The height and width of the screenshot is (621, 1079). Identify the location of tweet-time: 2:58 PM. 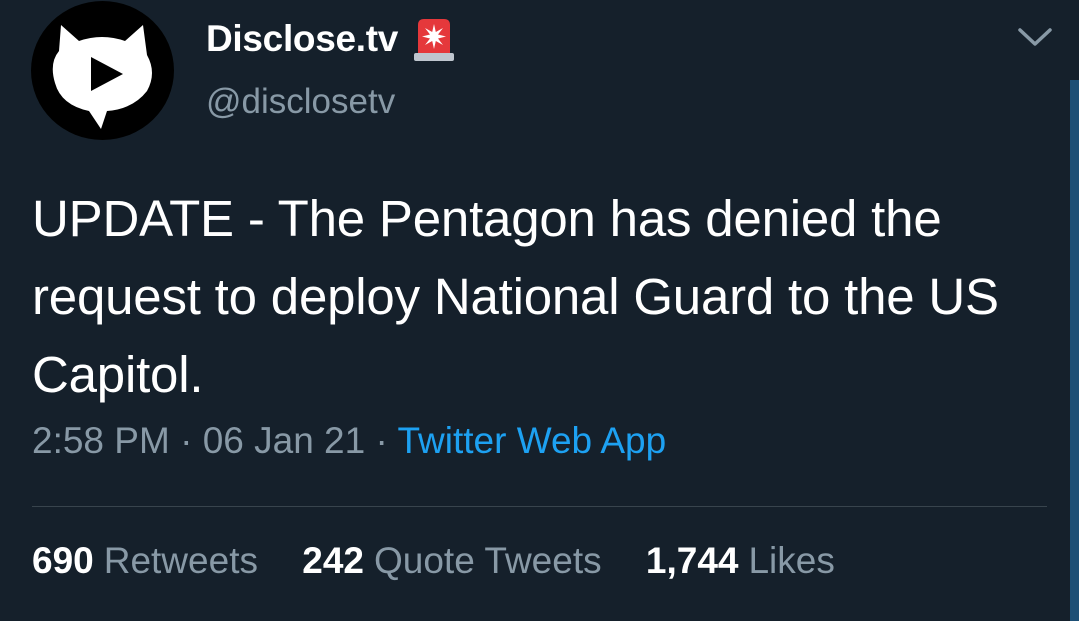
(101, 440).